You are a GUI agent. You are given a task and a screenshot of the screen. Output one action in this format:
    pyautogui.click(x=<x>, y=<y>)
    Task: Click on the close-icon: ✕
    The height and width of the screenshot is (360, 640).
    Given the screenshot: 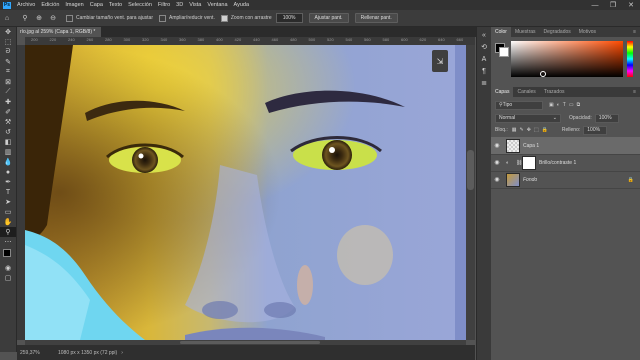 What is the action you would take?
    pyautogui.click(x=631, y=5)
    